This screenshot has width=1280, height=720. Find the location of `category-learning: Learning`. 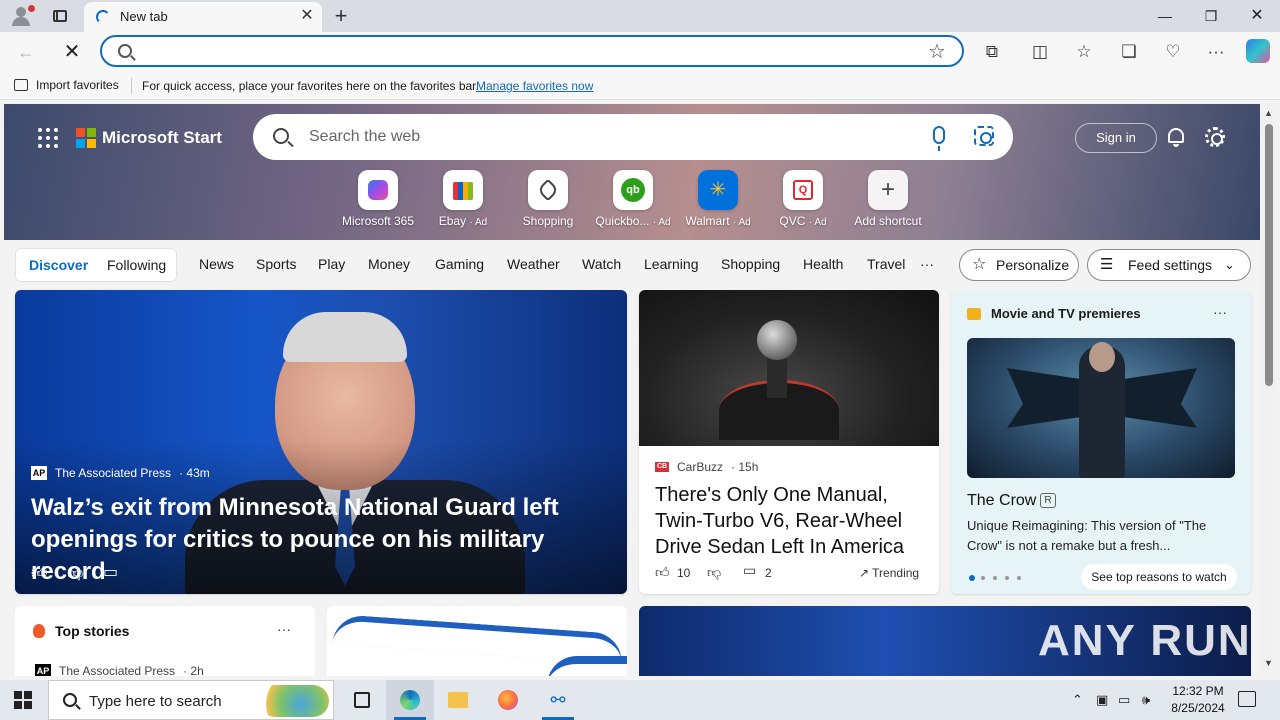

category-learning: Learning is located at coordinates (671, 264).